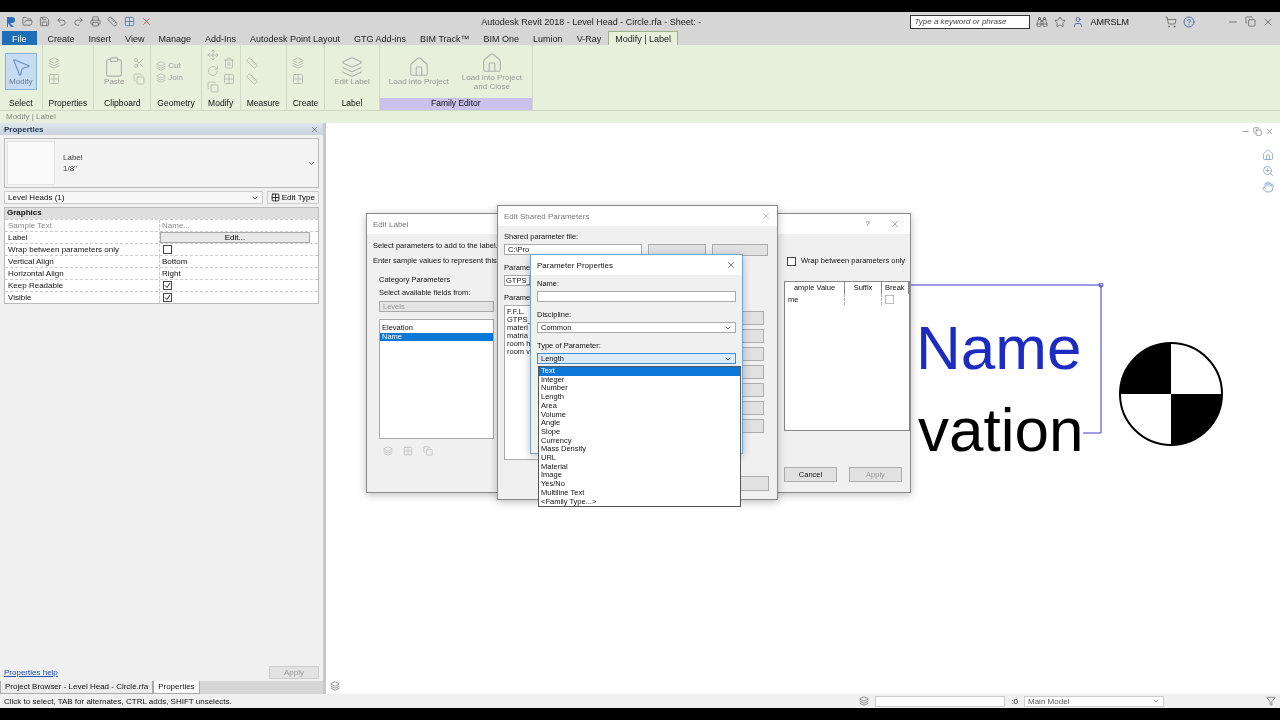 This screenshot has height=720, width=1280. Describe the element at coordinates (263, 104) in the screenshot. I see `panel-title: Measure` at that location.